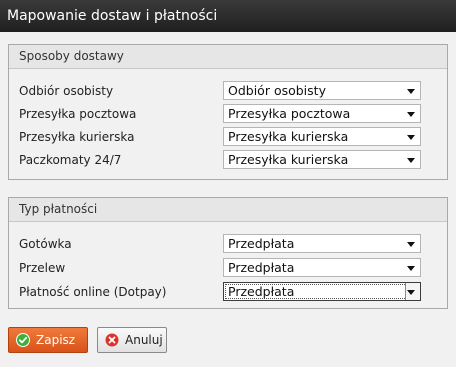 This screenshot has height=367, width=456. I want to click on x-circle-icon, so click(112, 340).